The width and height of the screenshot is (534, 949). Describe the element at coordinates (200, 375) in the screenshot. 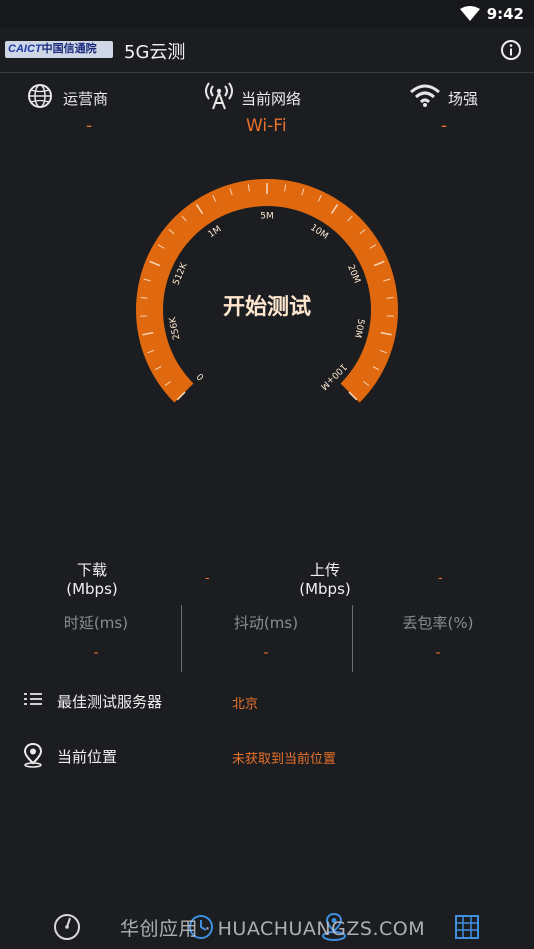

I see `gauge-tick-label: 0` at that location.